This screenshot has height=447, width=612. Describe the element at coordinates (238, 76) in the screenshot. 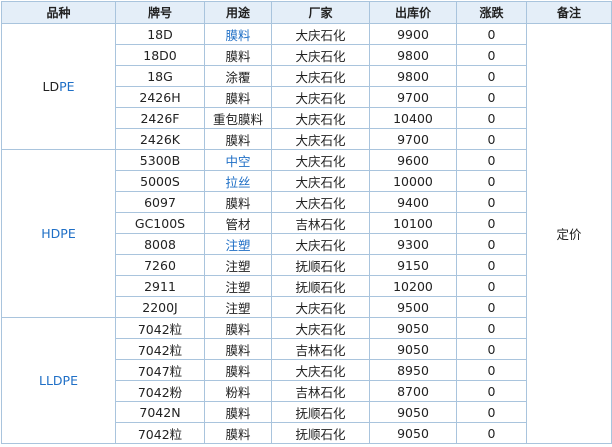

I see `use-cell: 涂覆` at that location.